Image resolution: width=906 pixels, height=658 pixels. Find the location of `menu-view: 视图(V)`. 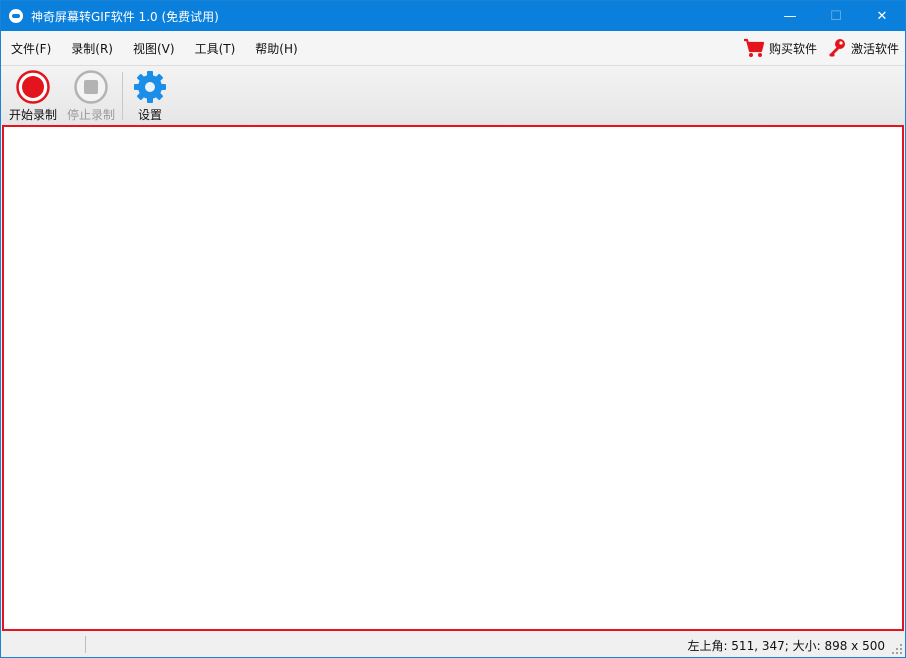

menu-view: 视图(V) is located at coordinates (154, 48).